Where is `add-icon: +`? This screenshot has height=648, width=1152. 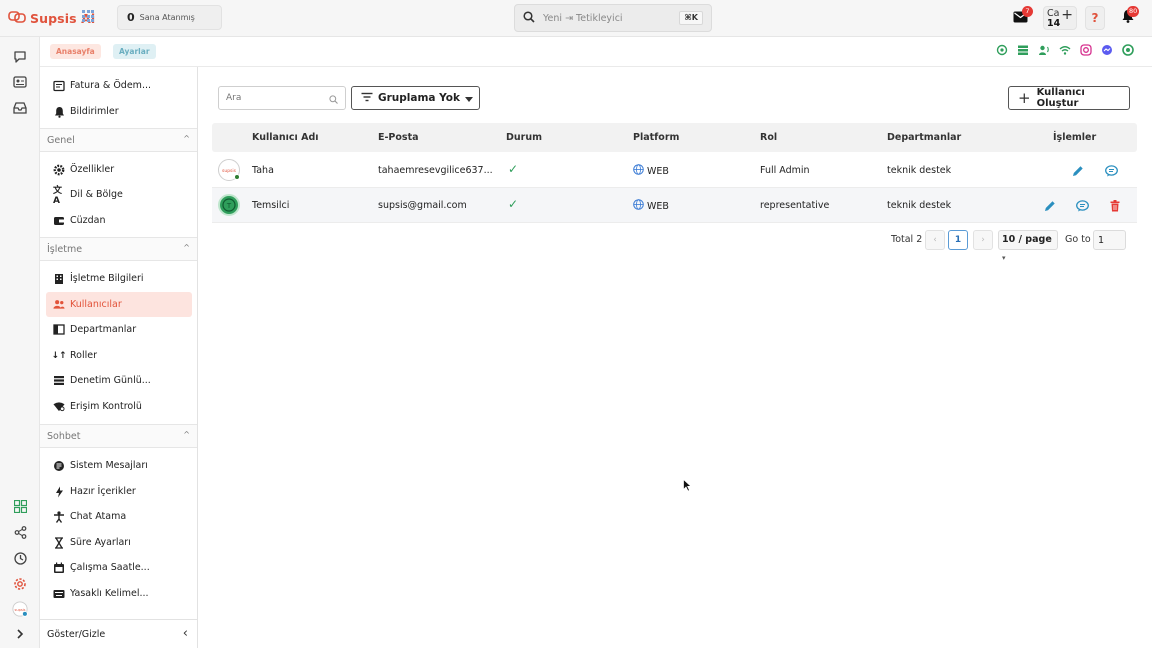
add-icon: + is located at coordinates (1067, 15).